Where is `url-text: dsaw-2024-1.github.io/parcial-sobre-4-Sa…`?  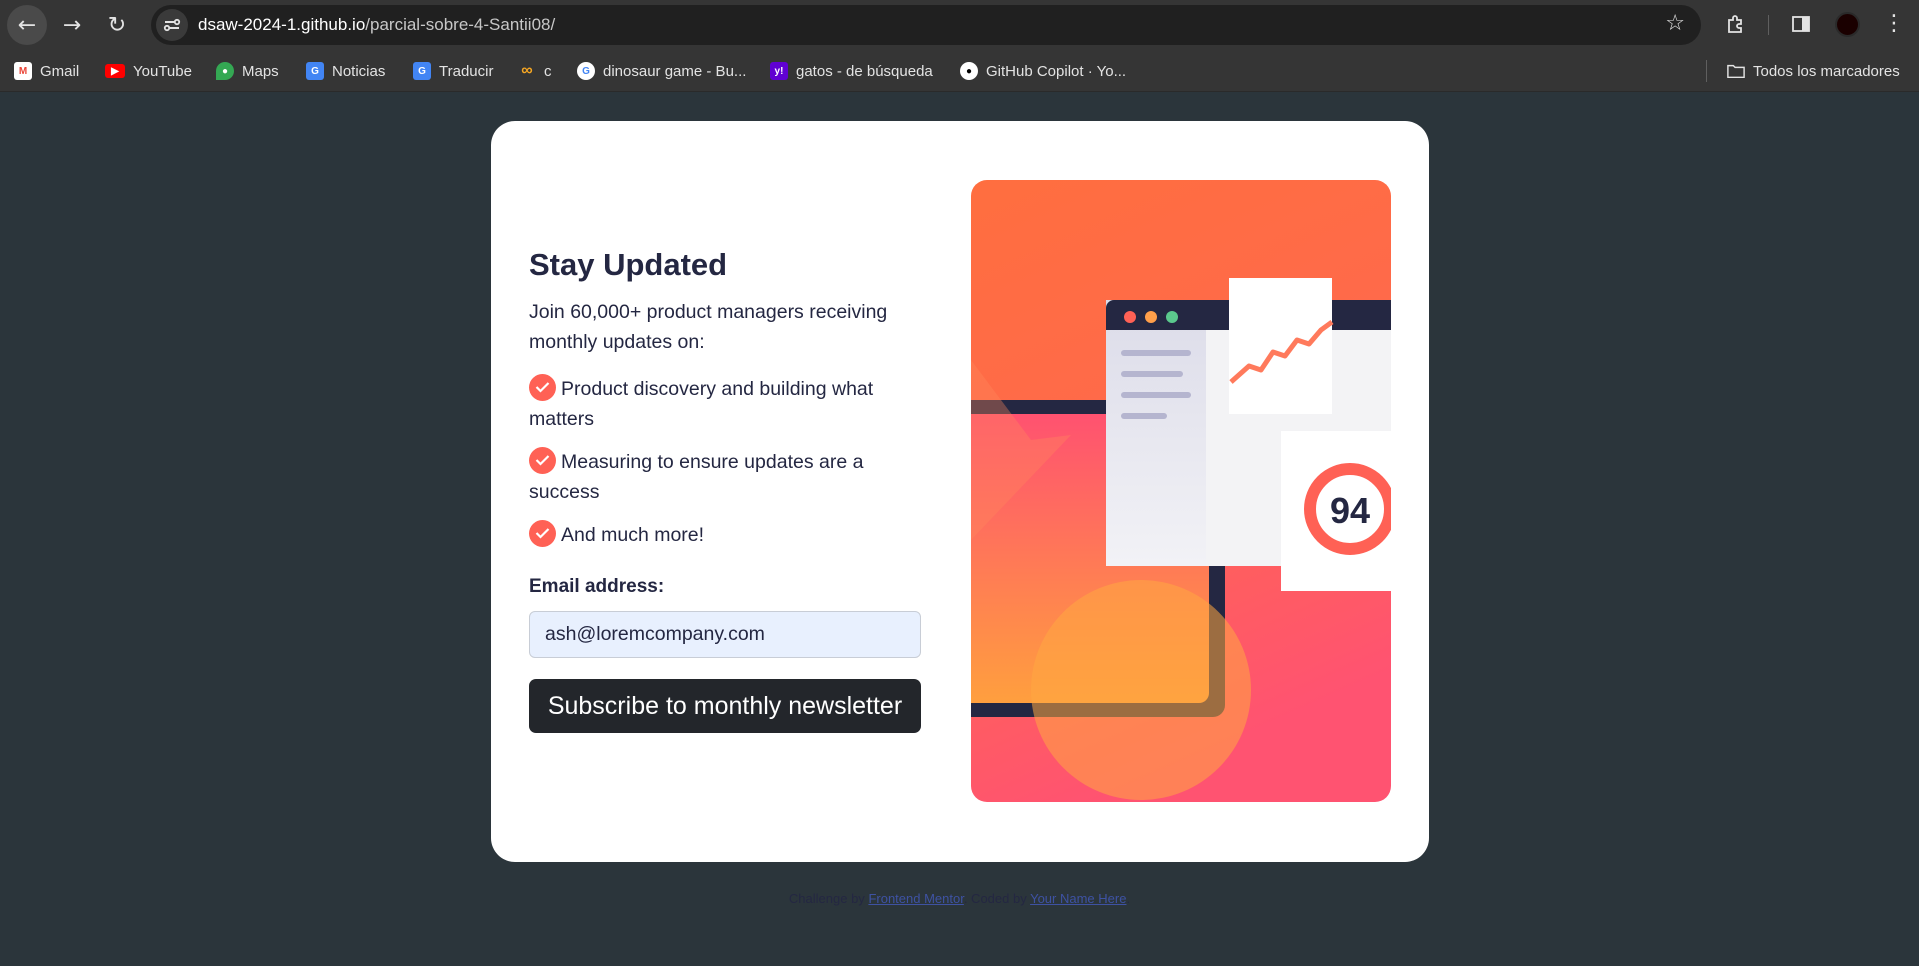
url-text: dsaw-2024-1.github.io/parcial-sobre-4-Sa… is located at coordinates (376, 25).